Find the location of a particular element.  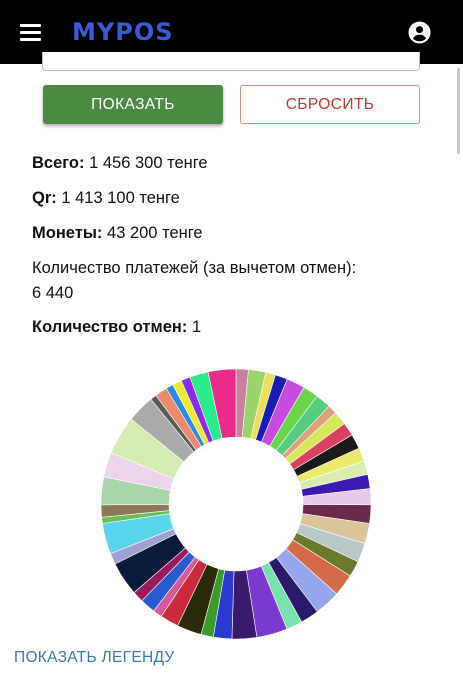

account-circle-icon is located at coordinates (419, 32).